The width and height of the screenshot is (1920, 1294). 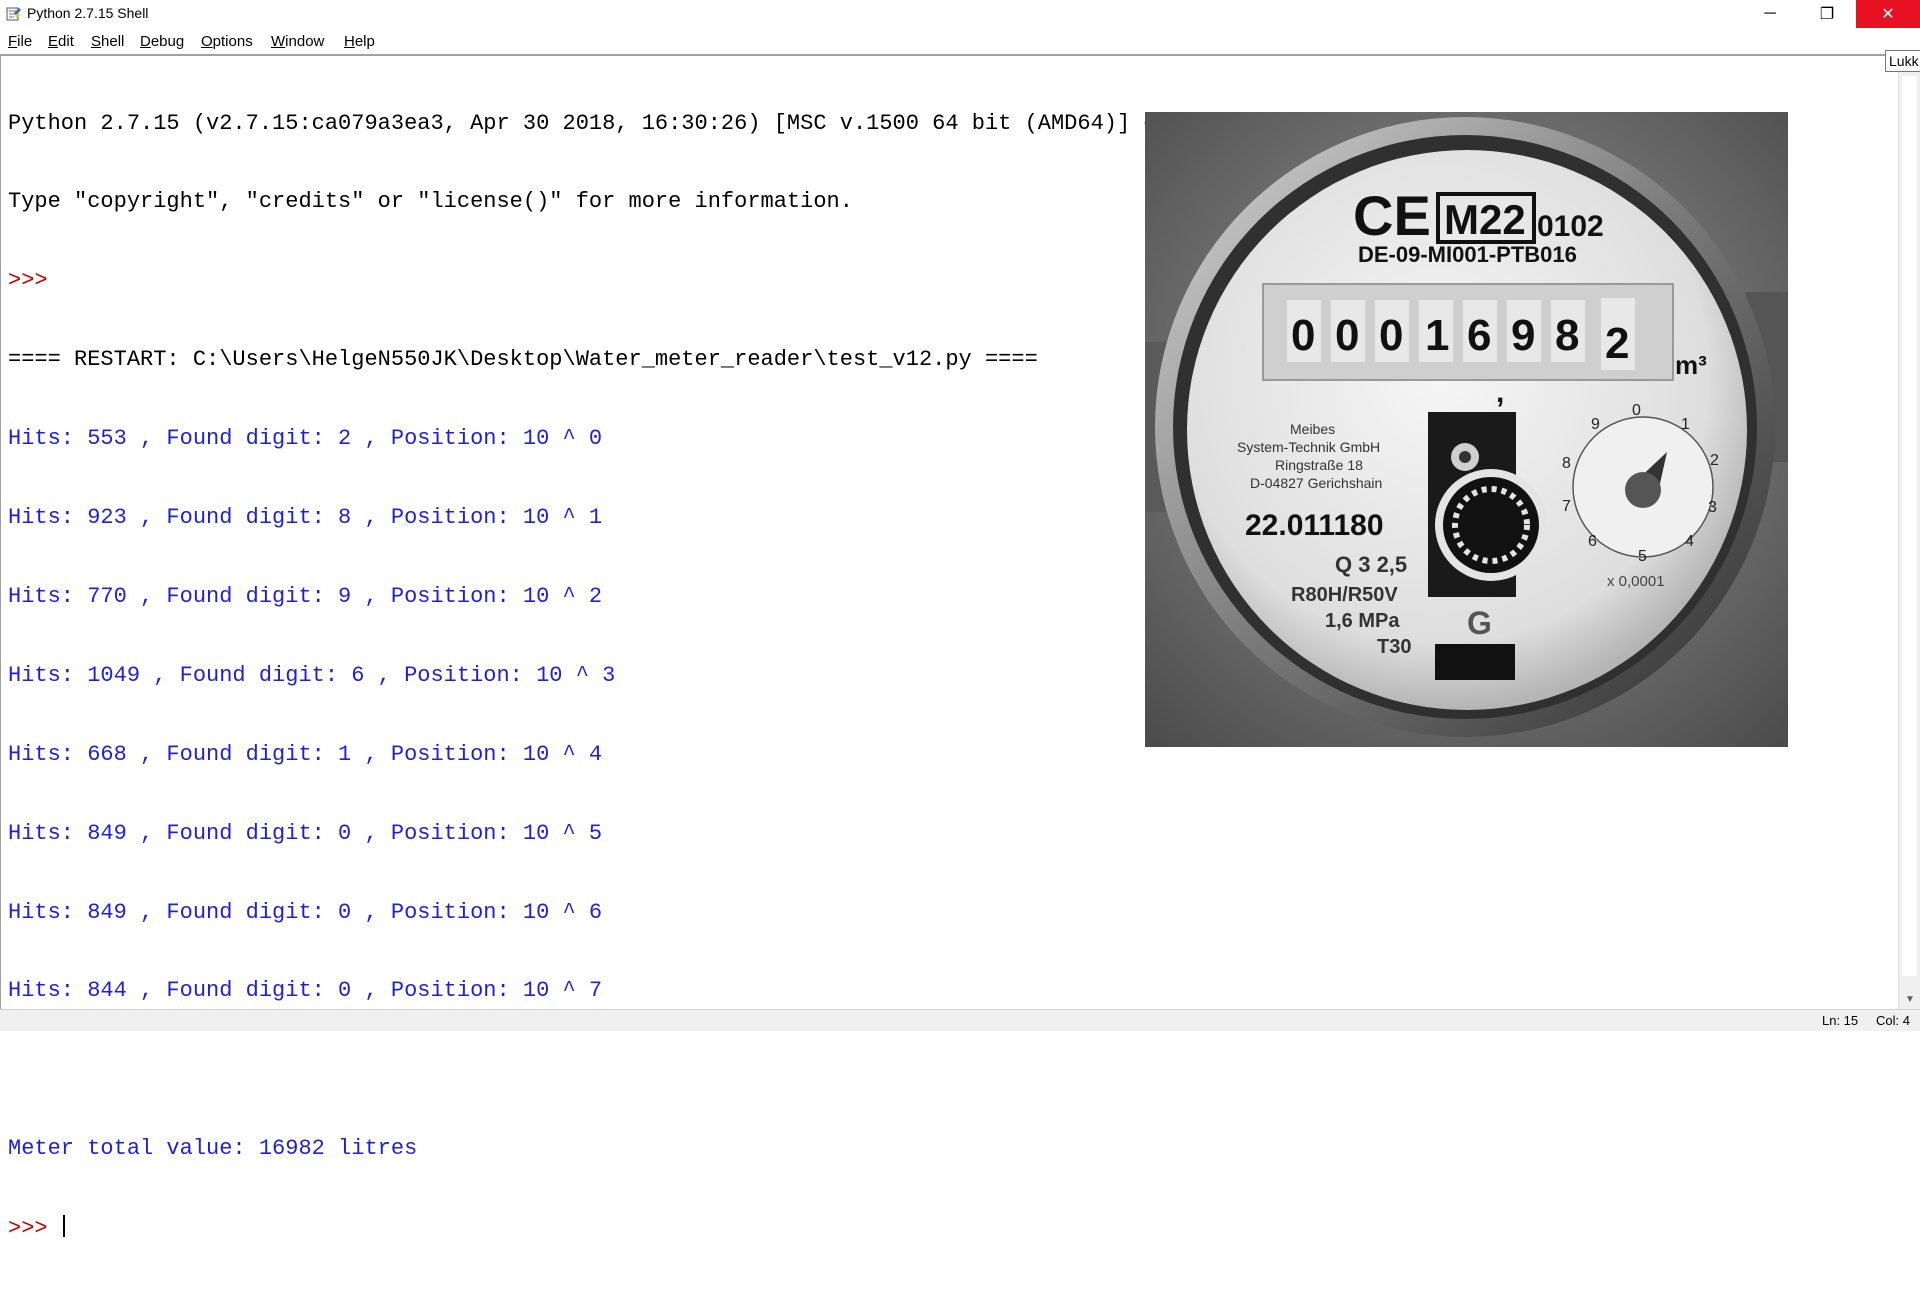 What do you see at coordinates (1636, 581) in the screenshot?
I see `dial-factor: x 0,0001` at bounding box center [1636, 581].